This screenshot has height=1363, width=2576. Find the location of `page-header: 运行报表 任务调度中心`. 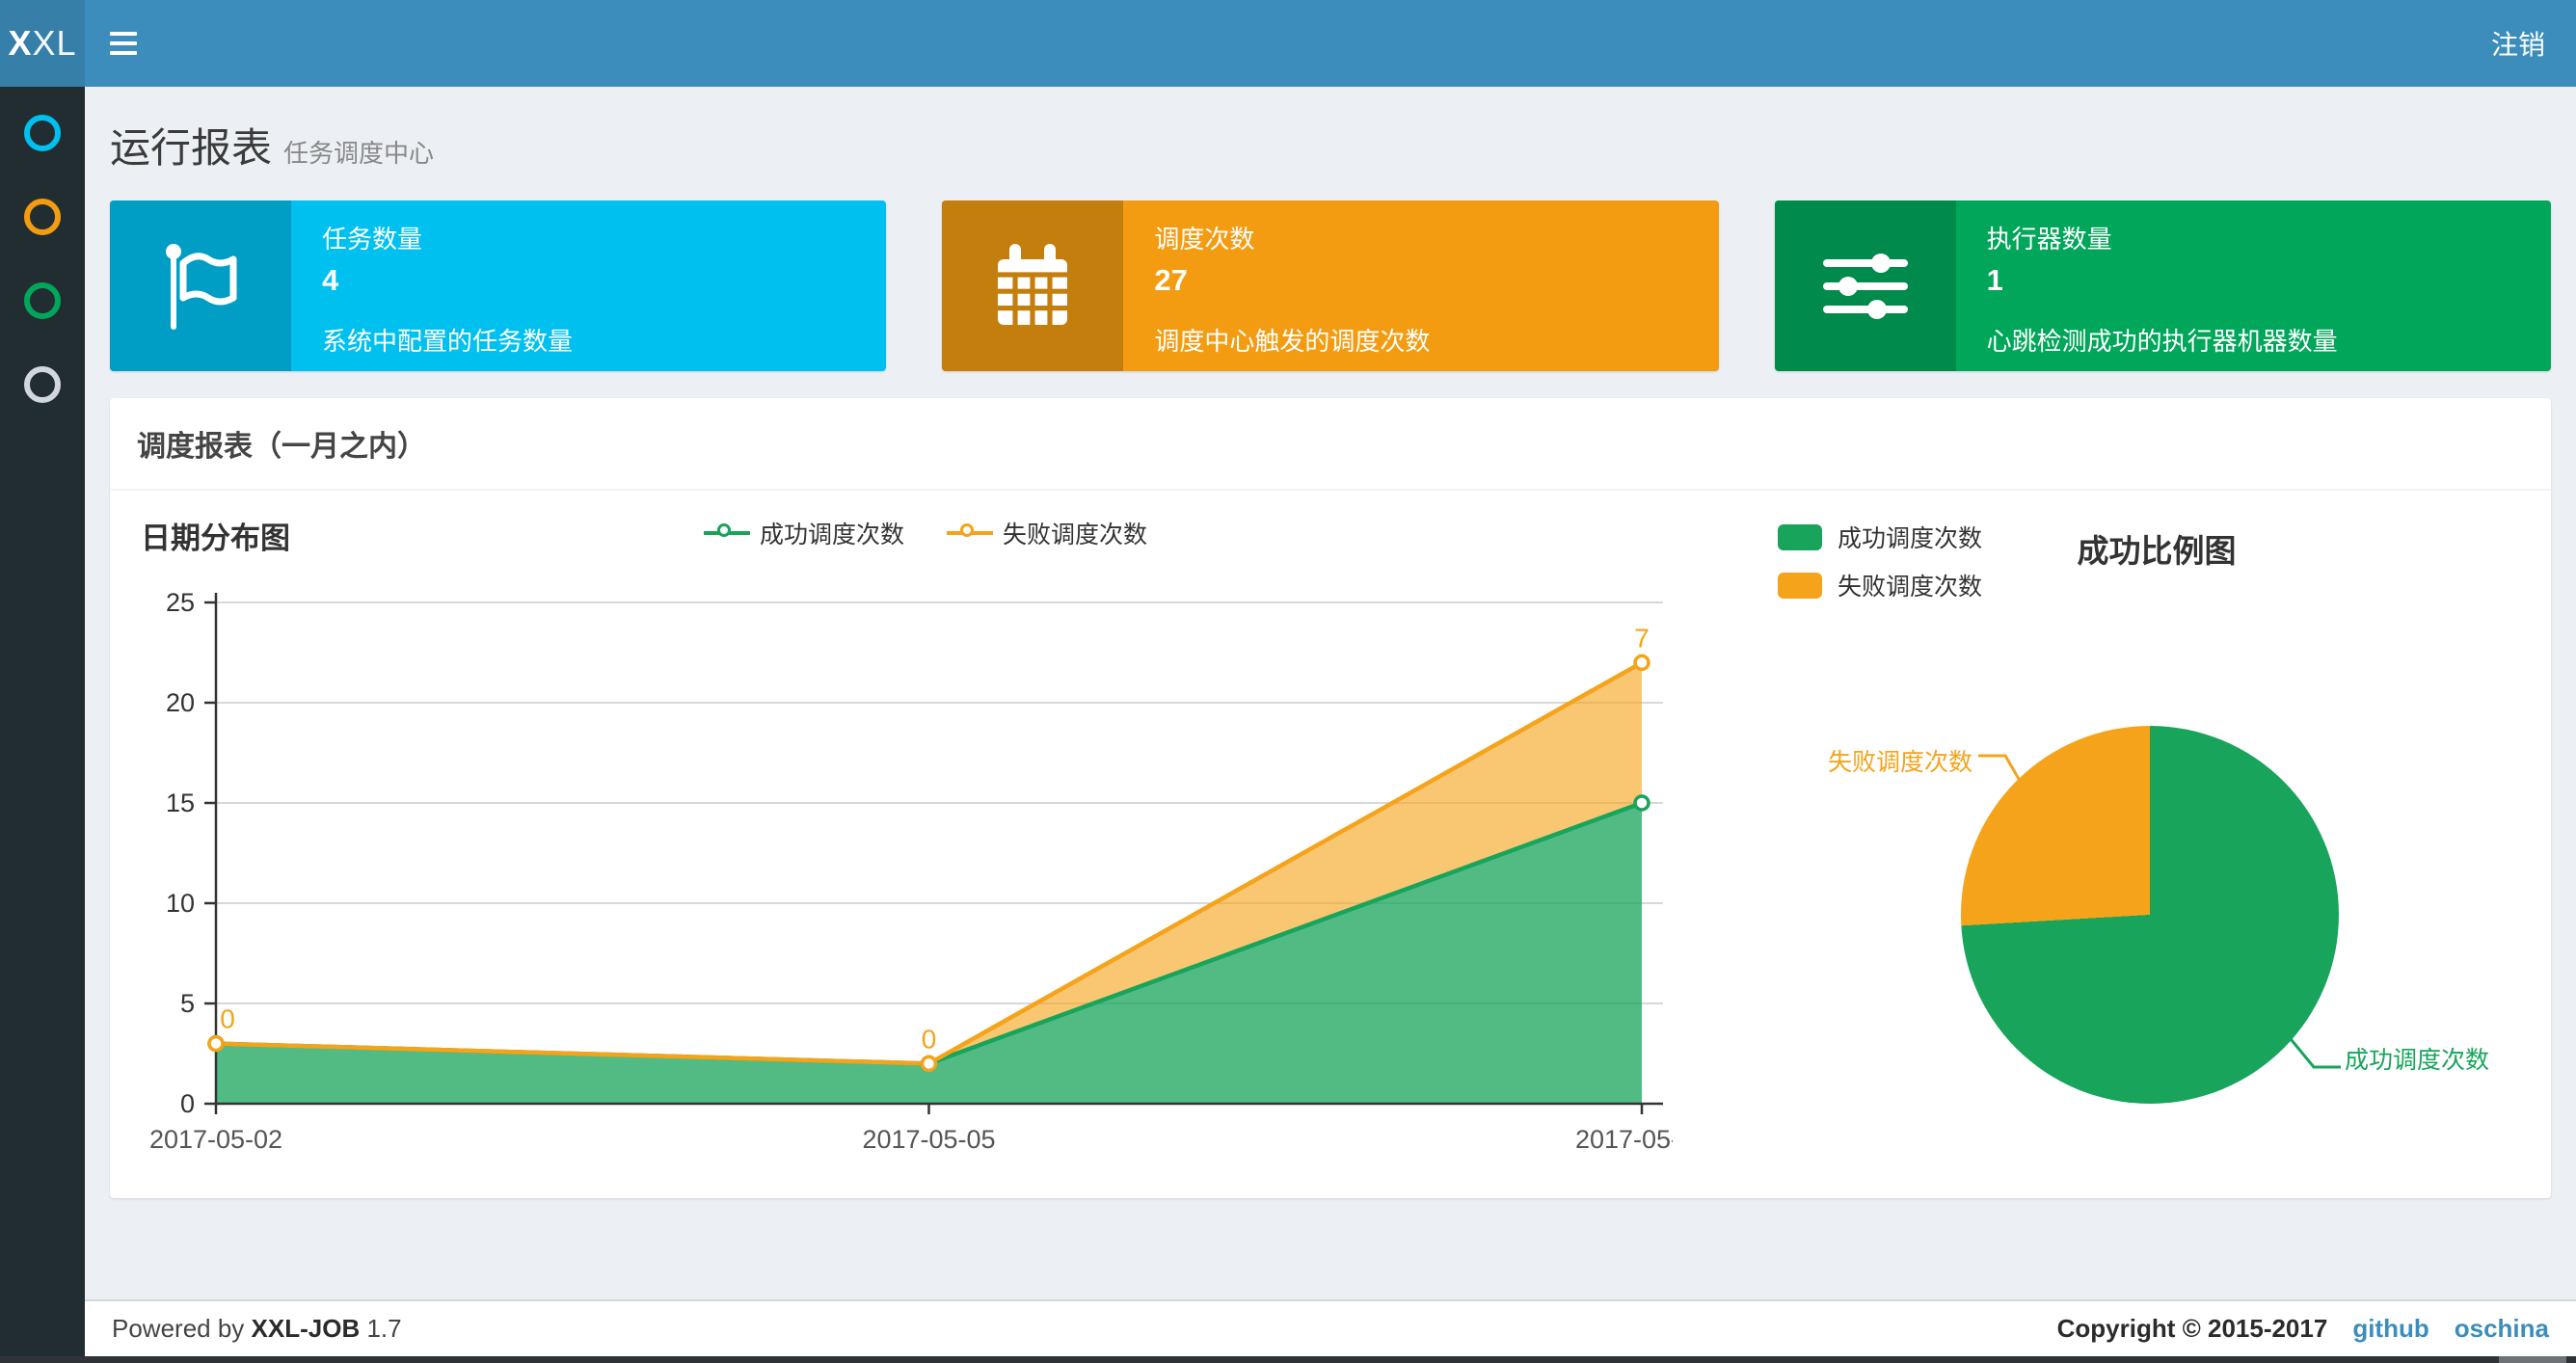

page-header: 运行报表 任务调度中心 is located at coordinates (1330, 135).